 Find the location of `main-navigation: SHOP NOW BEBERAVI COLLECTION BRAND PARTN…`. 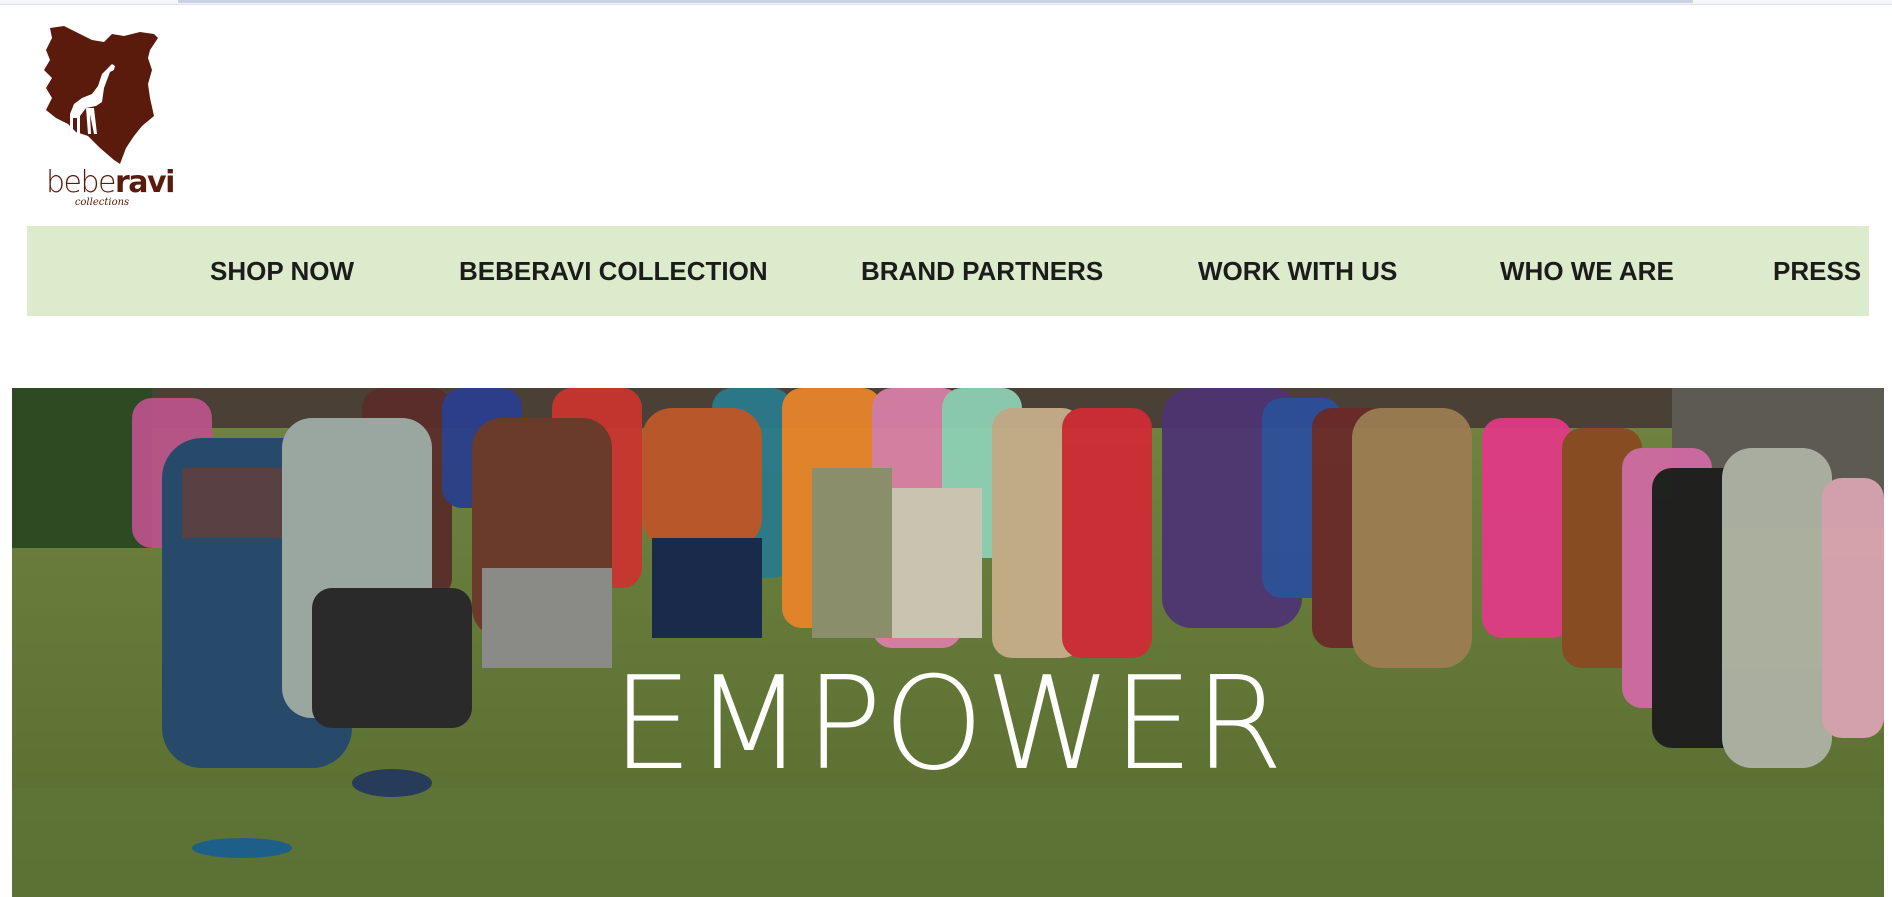

main-navigation: SHOP NOW BEBERAVI COLLECTION BRAND PARTN… is located at coordinates (948, 271).